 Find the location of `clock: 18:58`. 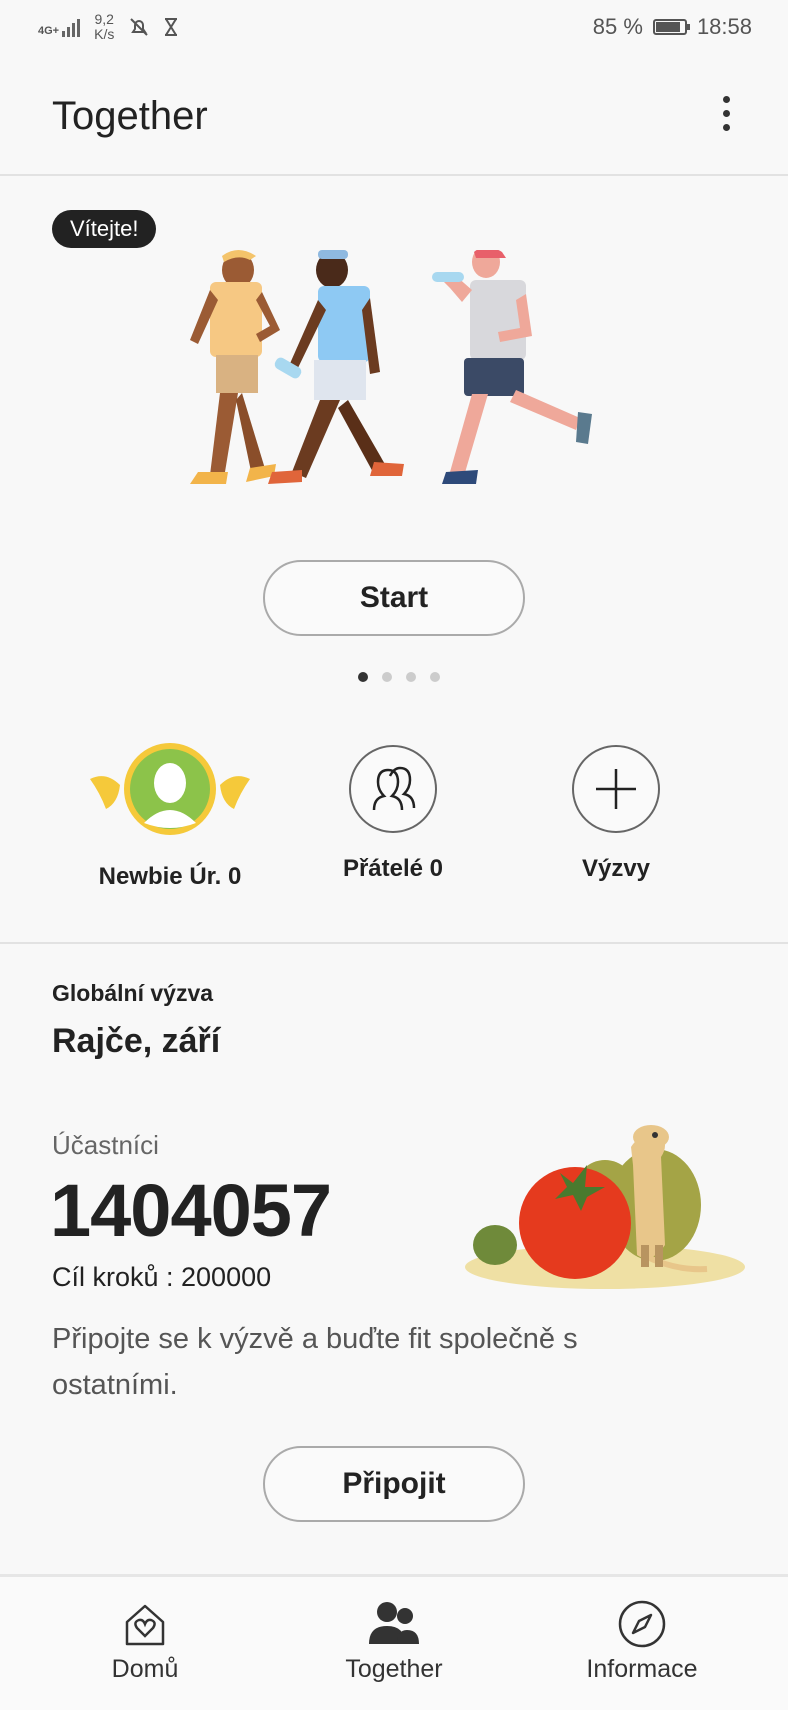

clock: 18:58 is located at coordinates (724, 26).